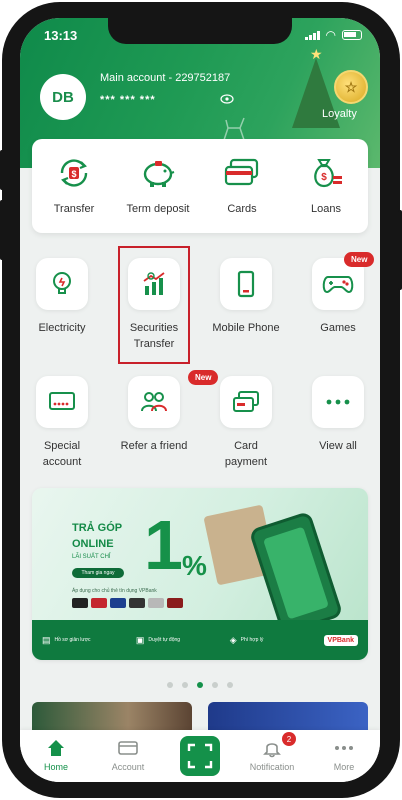  What do you see at coordinates (74, 209) in the screenshot?
I see `quick-action-label: Transfer` at bounding box center [74, 209].